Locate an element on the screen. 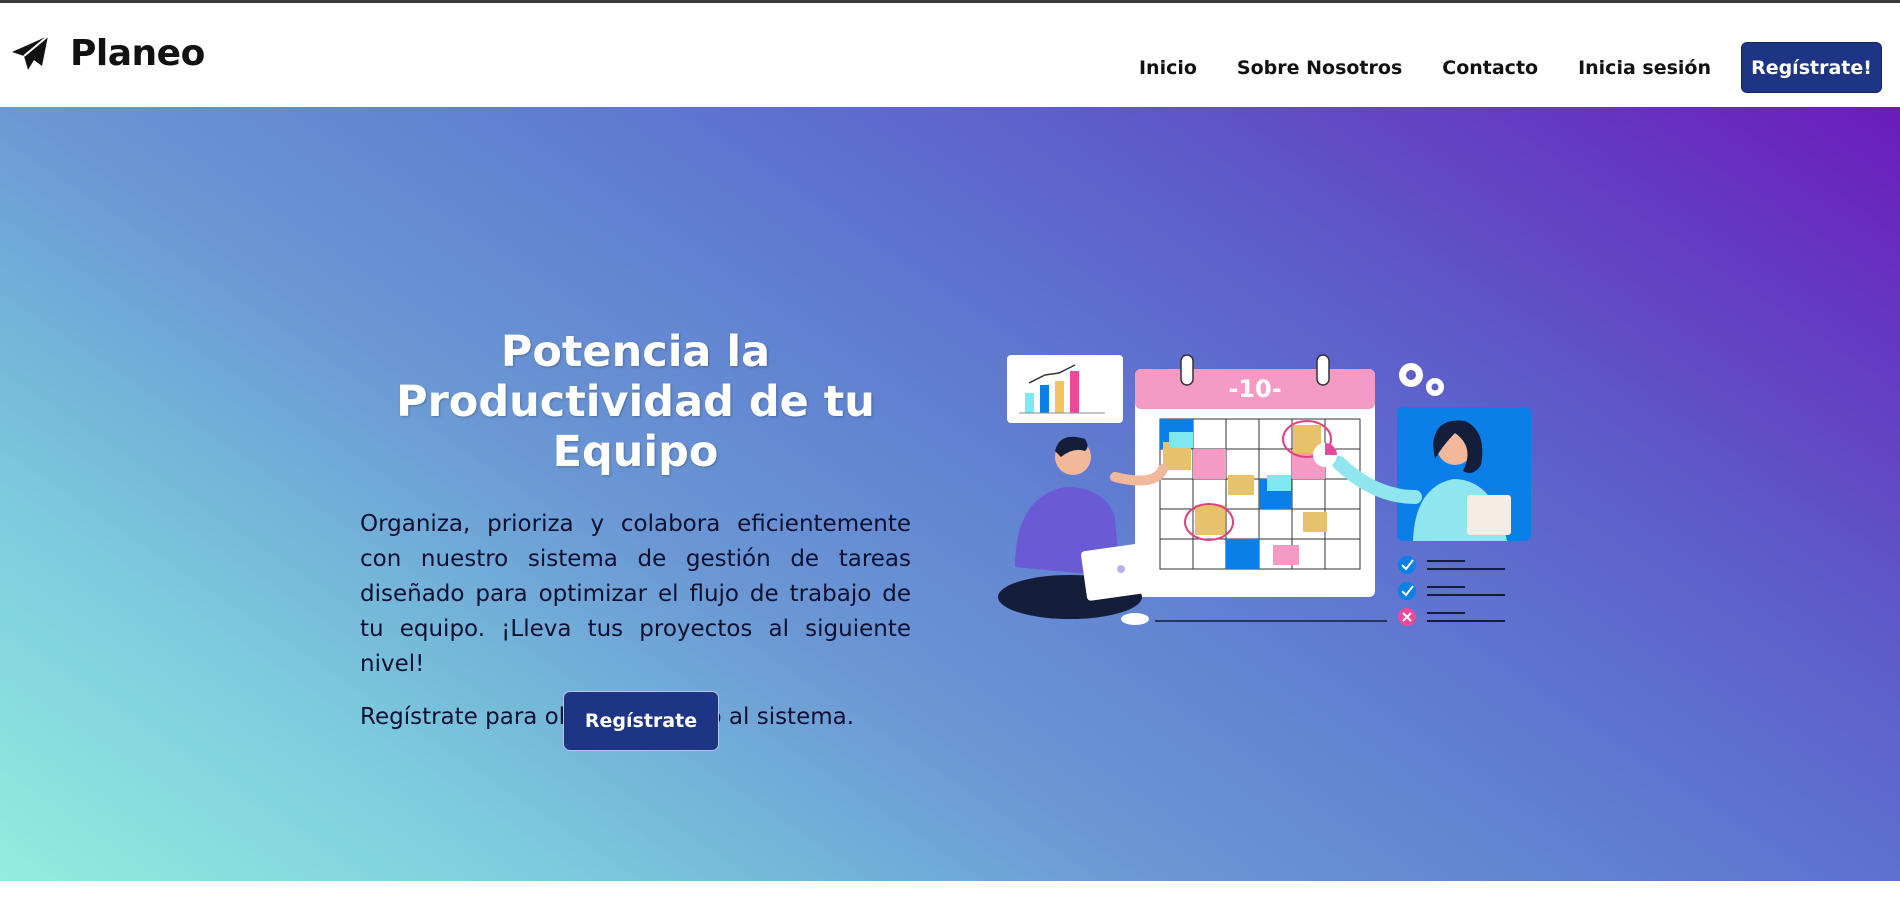  nav-login-link: Inicia sesión is located at coordinates (1644, 68).